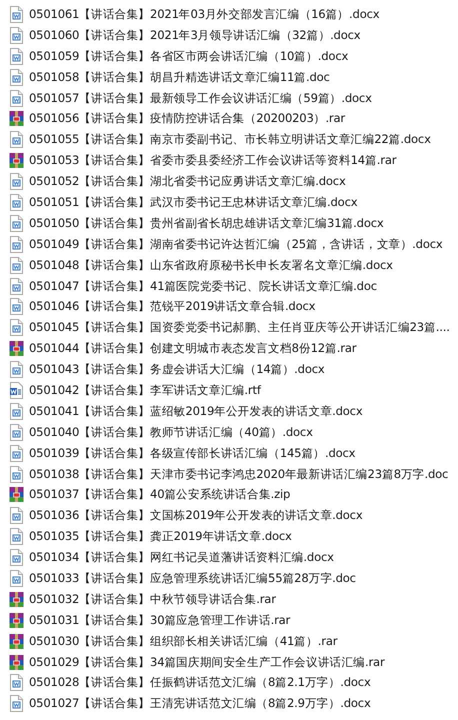 This screenshot has height=720, width=458. What do you see at coordinates (204, 14) in the screenshot?
I see `file-name: 0501061【讲话合集】2021年03月外交部发言汇编（16篇）.docx` at bounding box center [204, 14].